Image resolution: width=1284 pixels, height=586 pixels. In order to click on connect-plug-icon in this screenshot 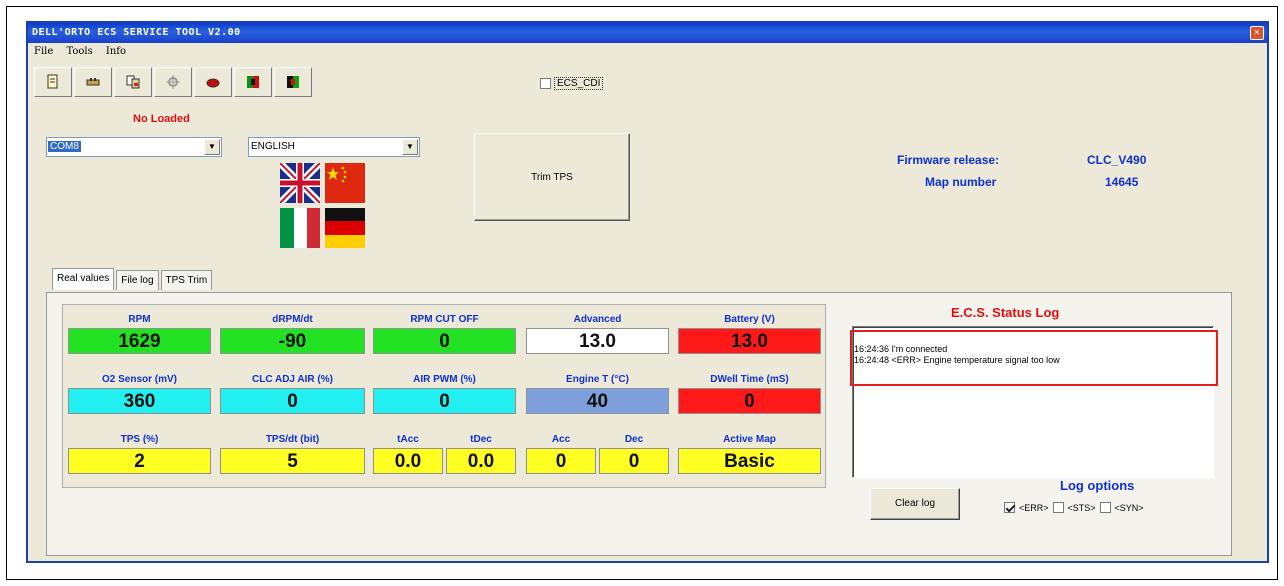, I will do `click(93, 82)`.